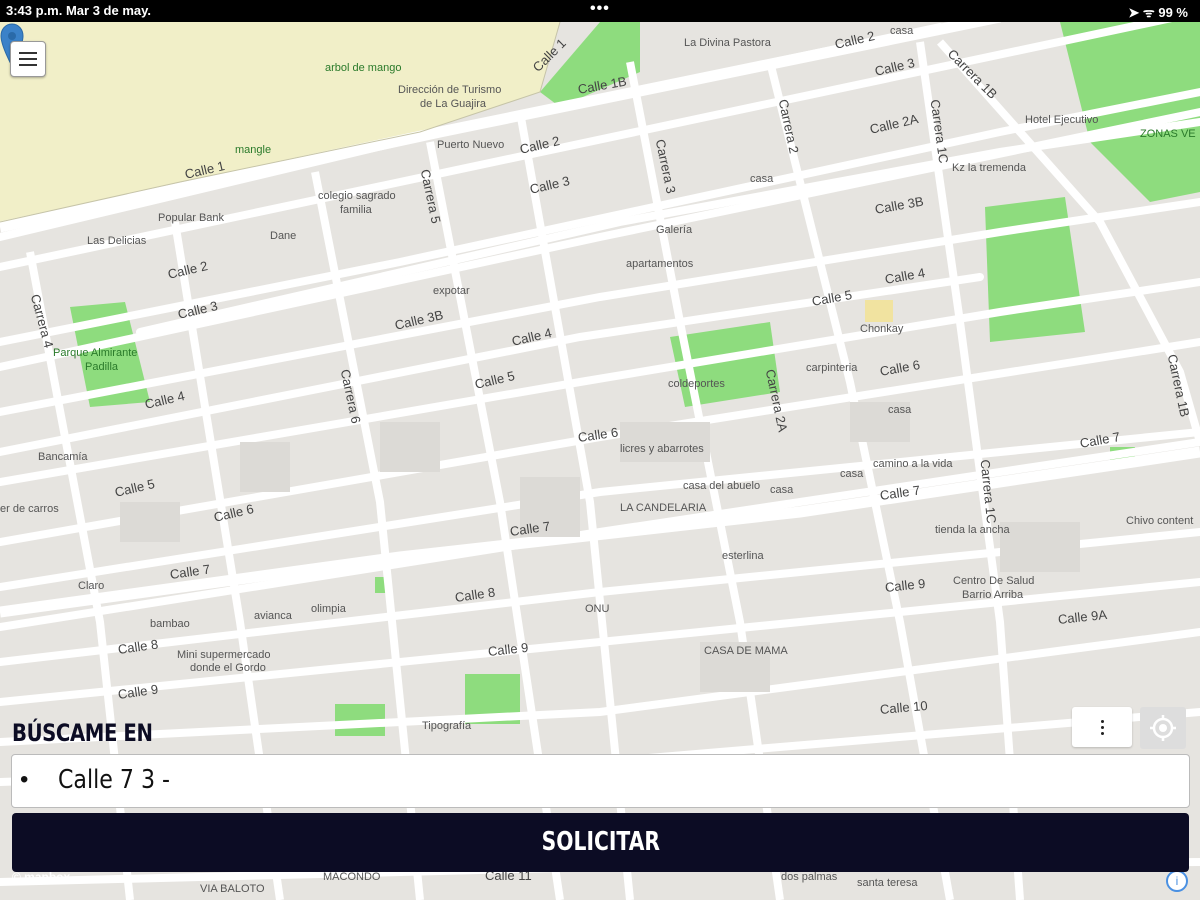 The height and width of the screenshot is (900, 1200). What do you see at coordinates (224, 655) in the screenshot?
I see `poi-label: Mini supermercado` at bounding box center [224, 655].